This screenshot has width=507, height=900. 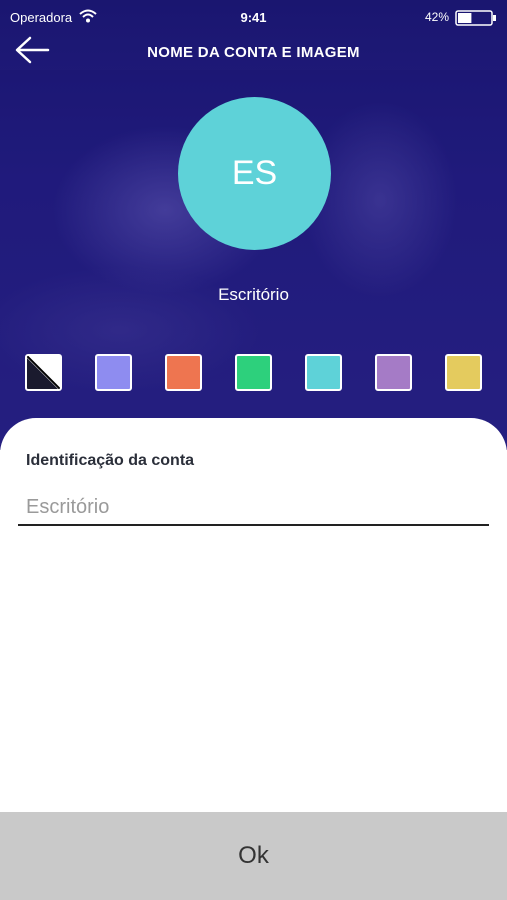 What do you see at coordinates (475, 18) in the screenshot?
I see `battery-icon` at bounding box center [475, 18].